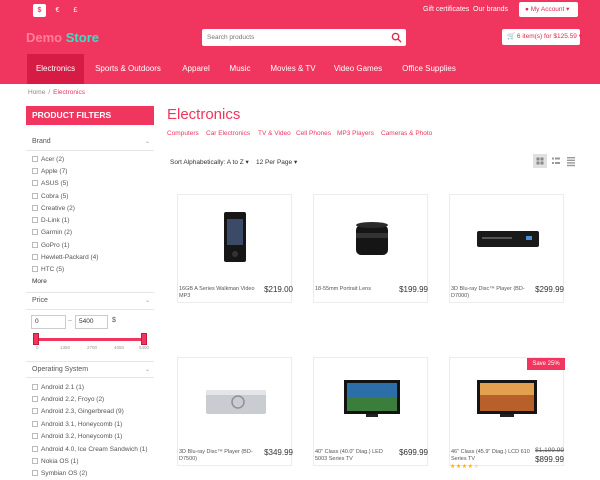 This screenshot has height=480, width=600. I want to click on os-checkbox: Android 2.3, Gingerbread (9), so click(78, 411).